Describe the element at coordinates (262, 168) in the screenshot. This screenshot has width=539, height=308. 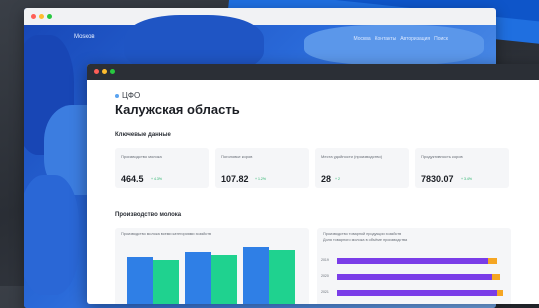
I see `stat-card: Поголовье коров 107.82 + 1.2%` at that location.